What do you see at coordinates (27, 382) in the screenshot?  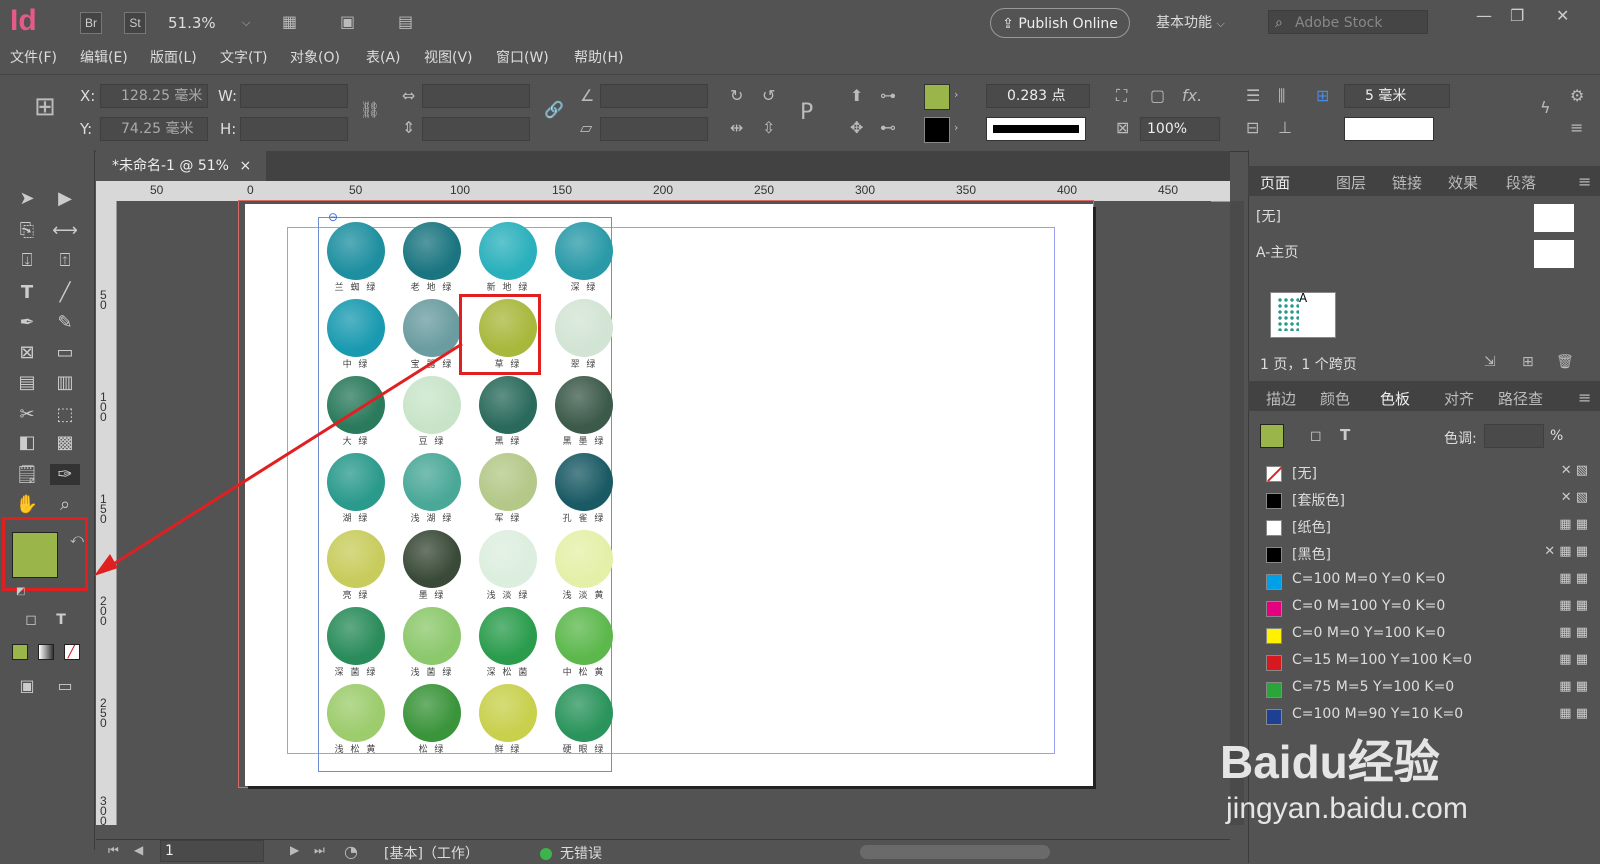 I see `table-tool-icon: ▤` at bounding box center [27, 382].